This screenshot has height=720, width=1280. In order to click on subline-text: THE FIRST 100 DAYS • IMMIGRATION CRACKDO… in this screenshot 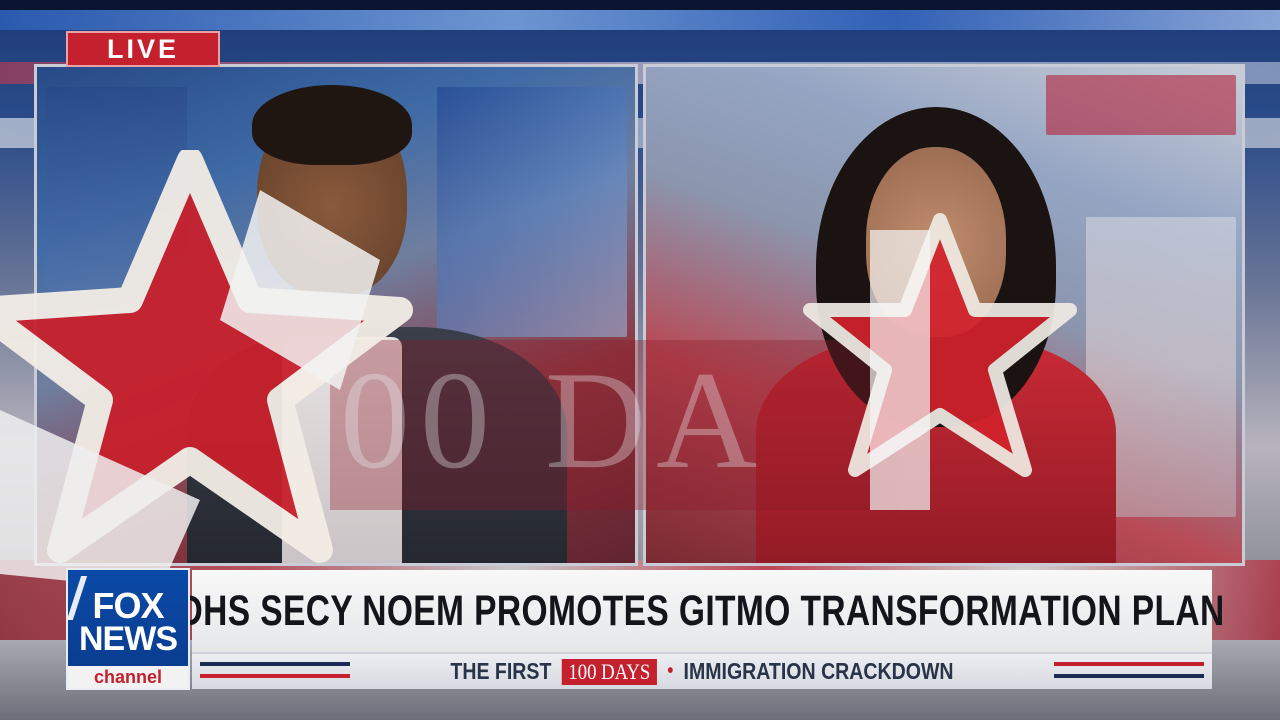, I will do `click(702, 671)`.